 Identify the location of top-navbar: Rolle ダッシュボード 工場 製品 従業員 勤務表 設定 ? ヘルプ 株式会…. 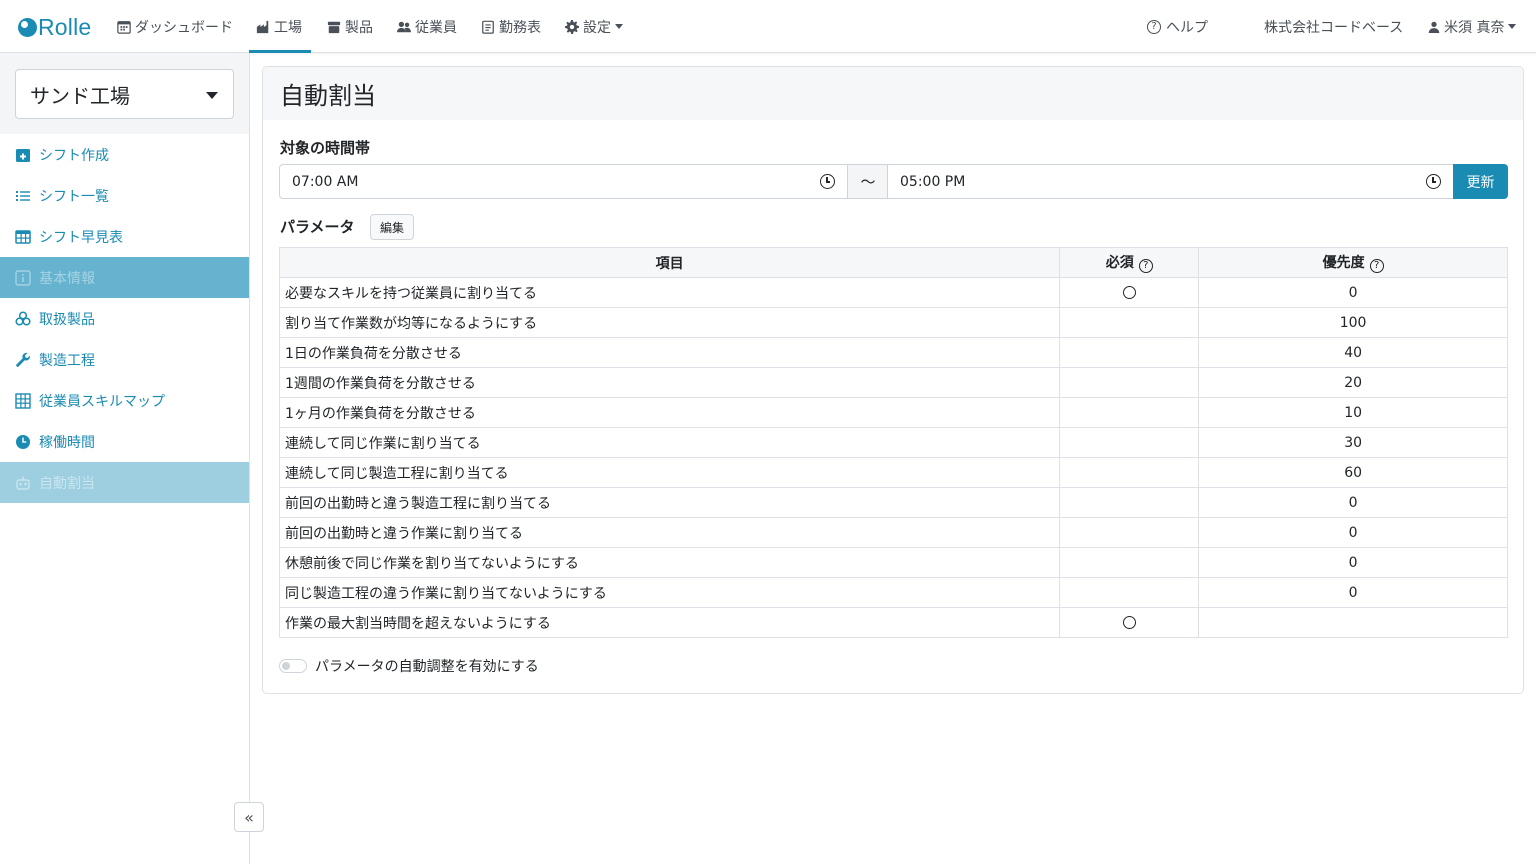
(768, 26).